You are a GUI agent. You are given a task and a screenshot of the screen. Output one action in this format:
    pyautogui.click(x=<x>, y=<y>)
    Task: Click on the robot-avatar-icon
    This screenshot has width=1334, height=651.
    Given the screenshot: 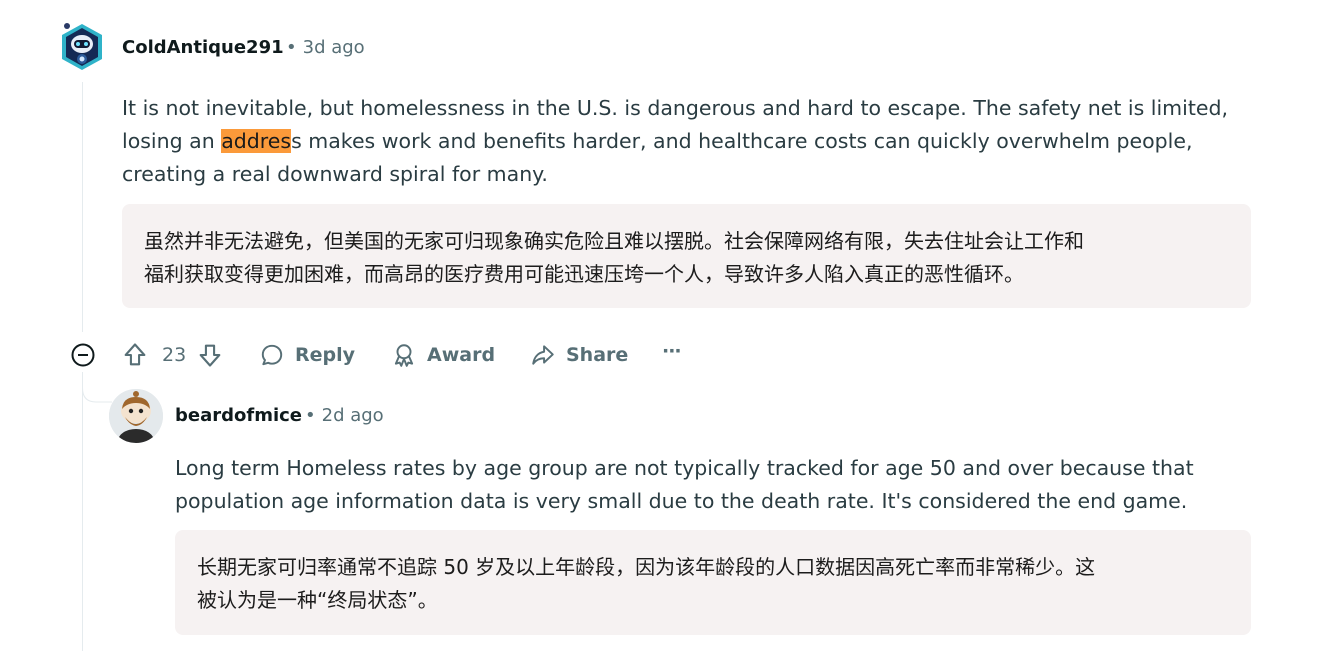 What is the action you would take?
    pyautogui.click(x=82, y=46)
    